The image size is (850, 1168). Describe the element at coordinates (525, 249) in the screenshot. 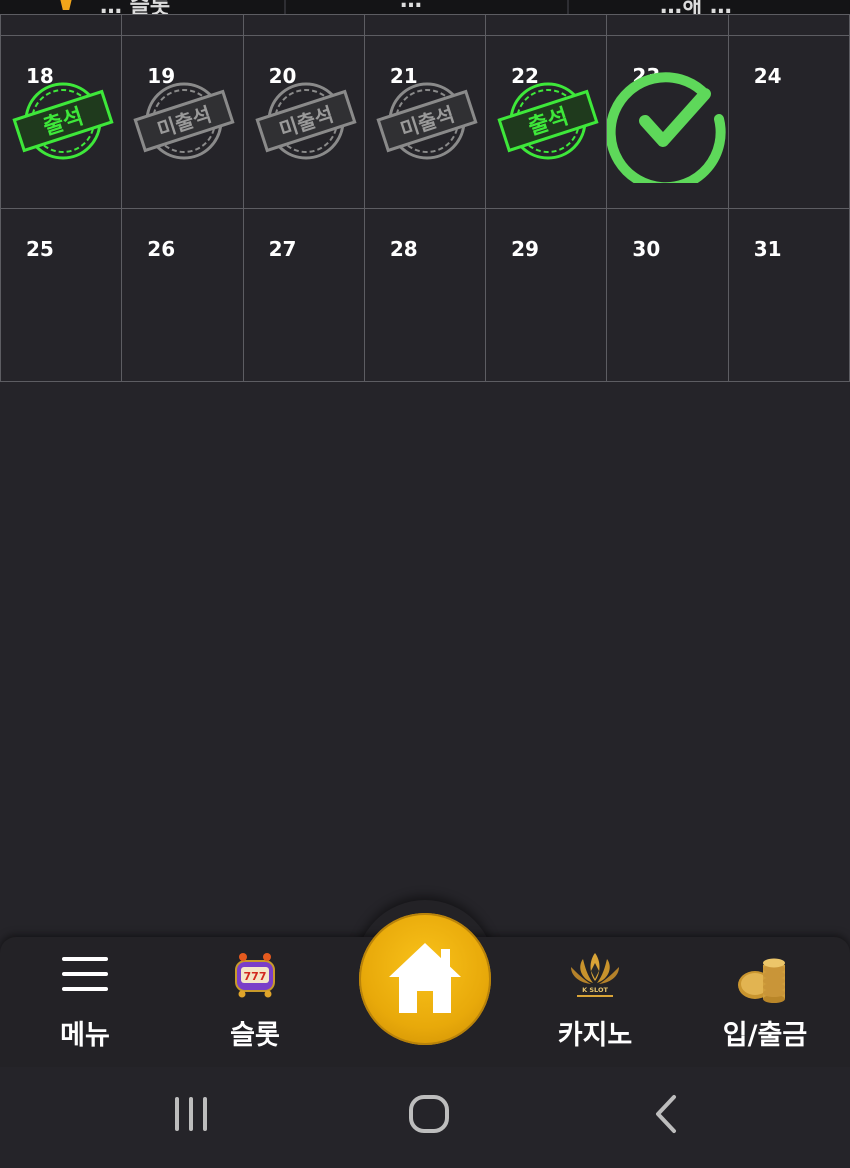

I see `day-number: 29` at that location.